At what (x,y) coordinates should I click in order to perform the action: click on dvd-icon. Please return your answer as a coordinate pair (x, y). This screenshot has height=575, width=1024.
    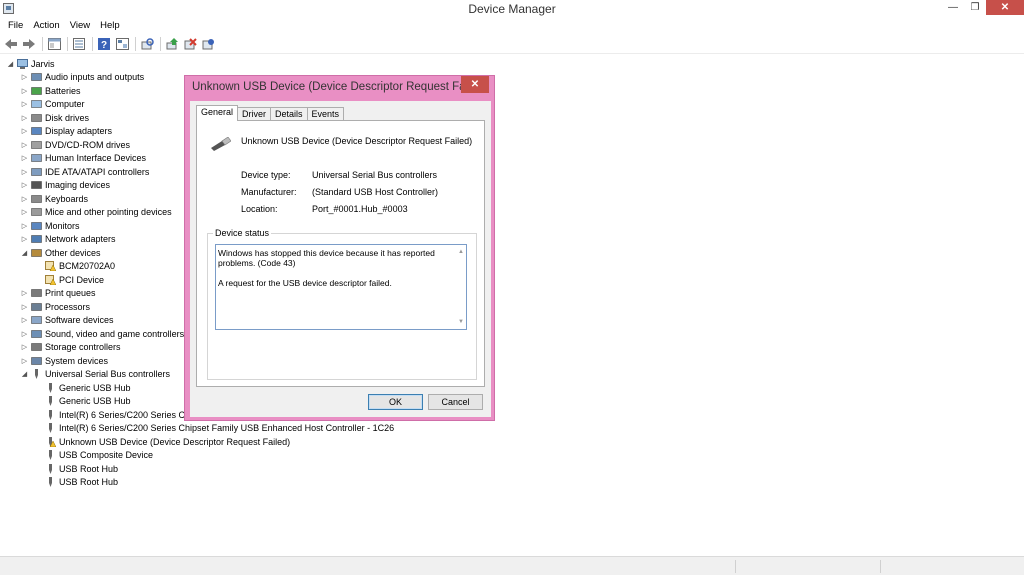
    Looking at the image, I should click on (36, 144).